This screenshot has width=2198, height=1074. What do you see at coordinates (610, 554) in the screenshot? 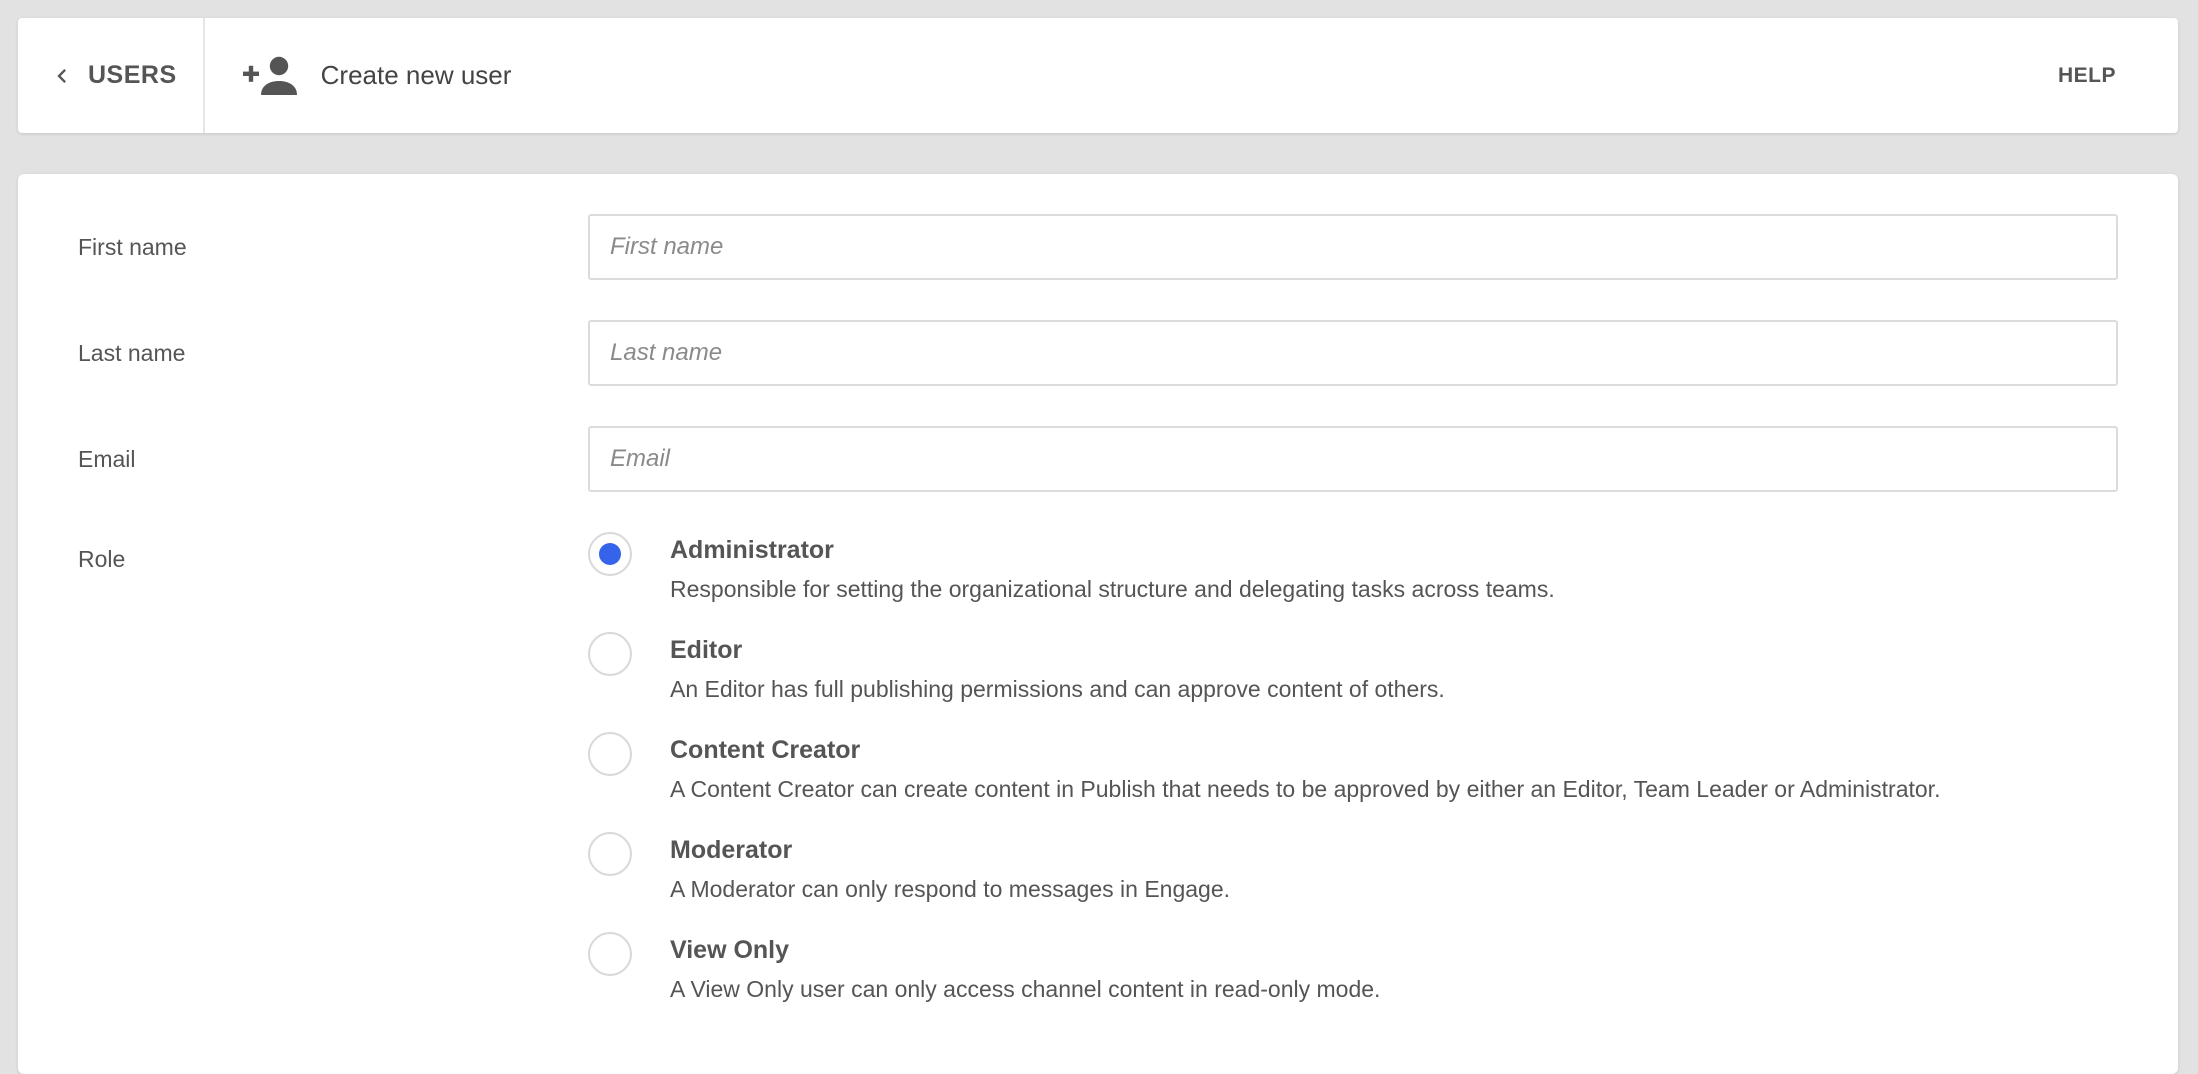
I see `role-radio-administrator` at bounding box center [610, 554].